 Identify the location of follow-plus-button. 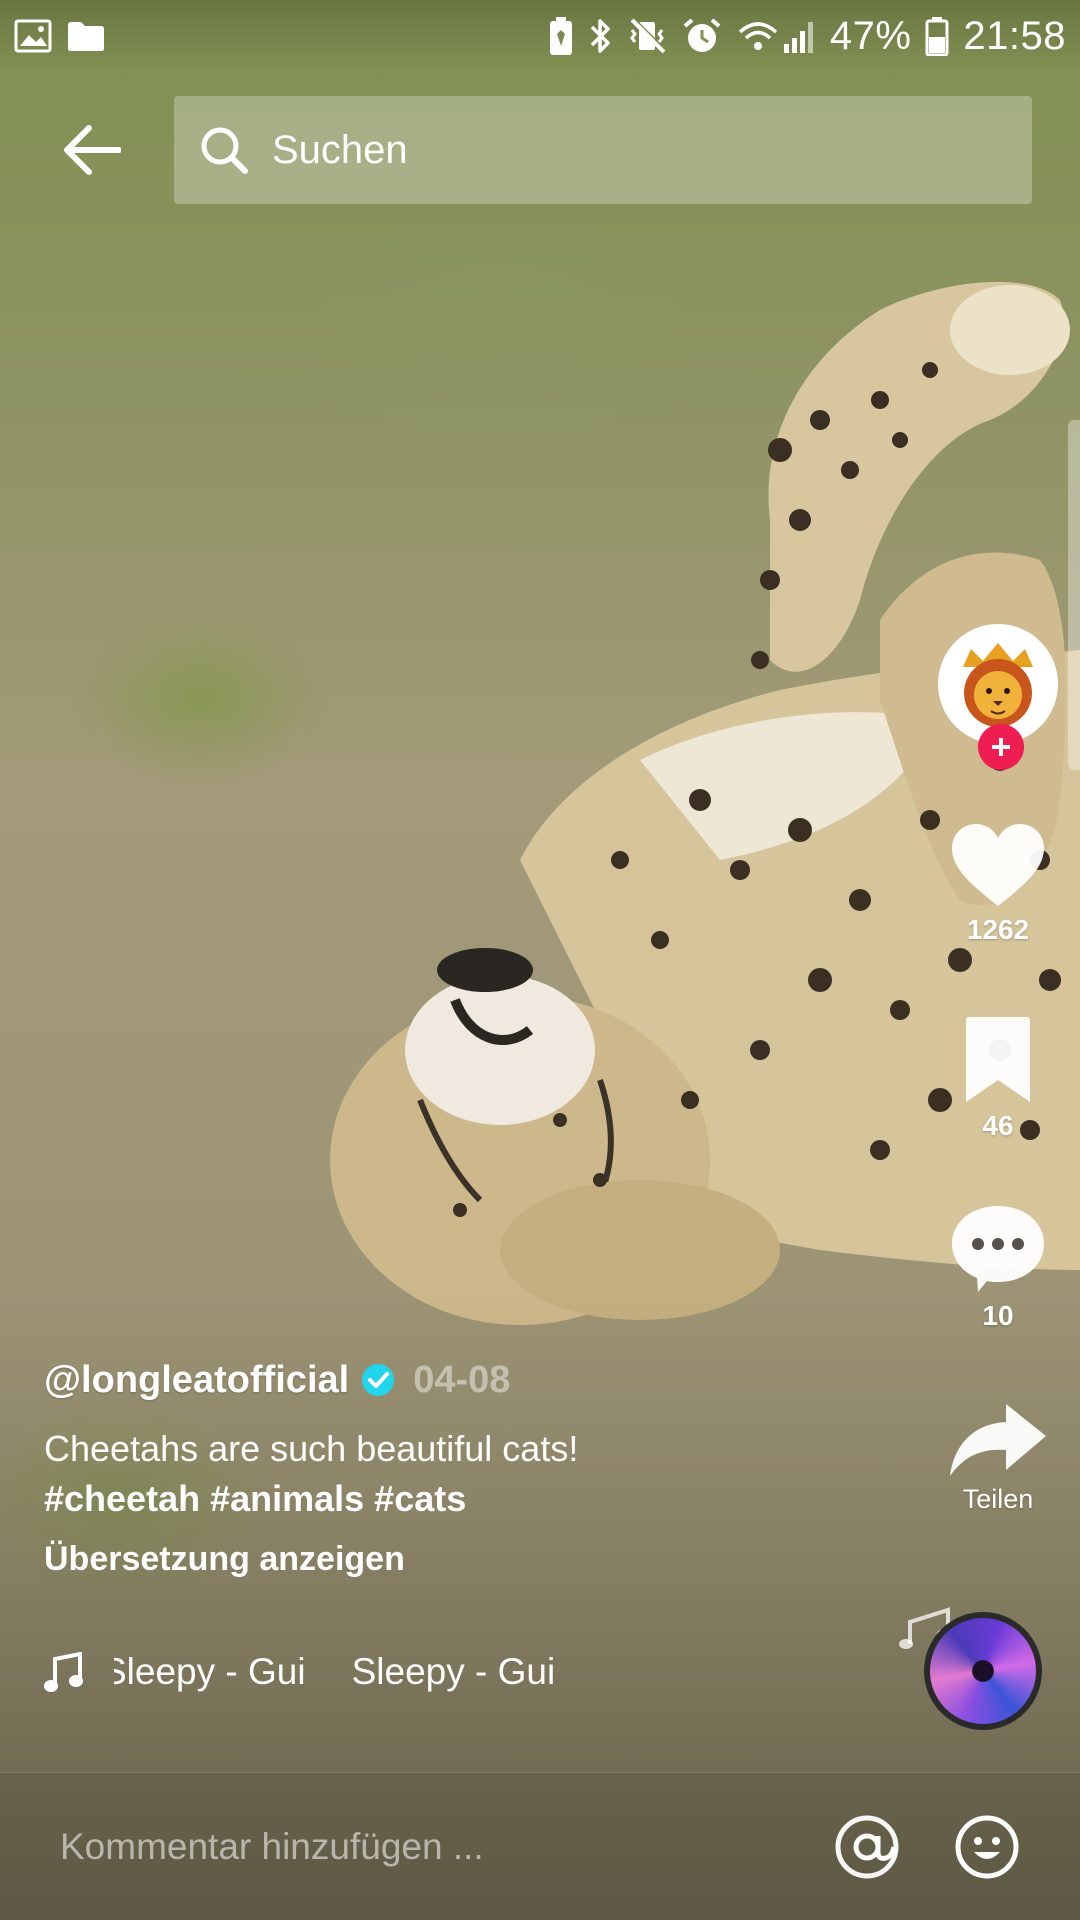
(1001, 747).